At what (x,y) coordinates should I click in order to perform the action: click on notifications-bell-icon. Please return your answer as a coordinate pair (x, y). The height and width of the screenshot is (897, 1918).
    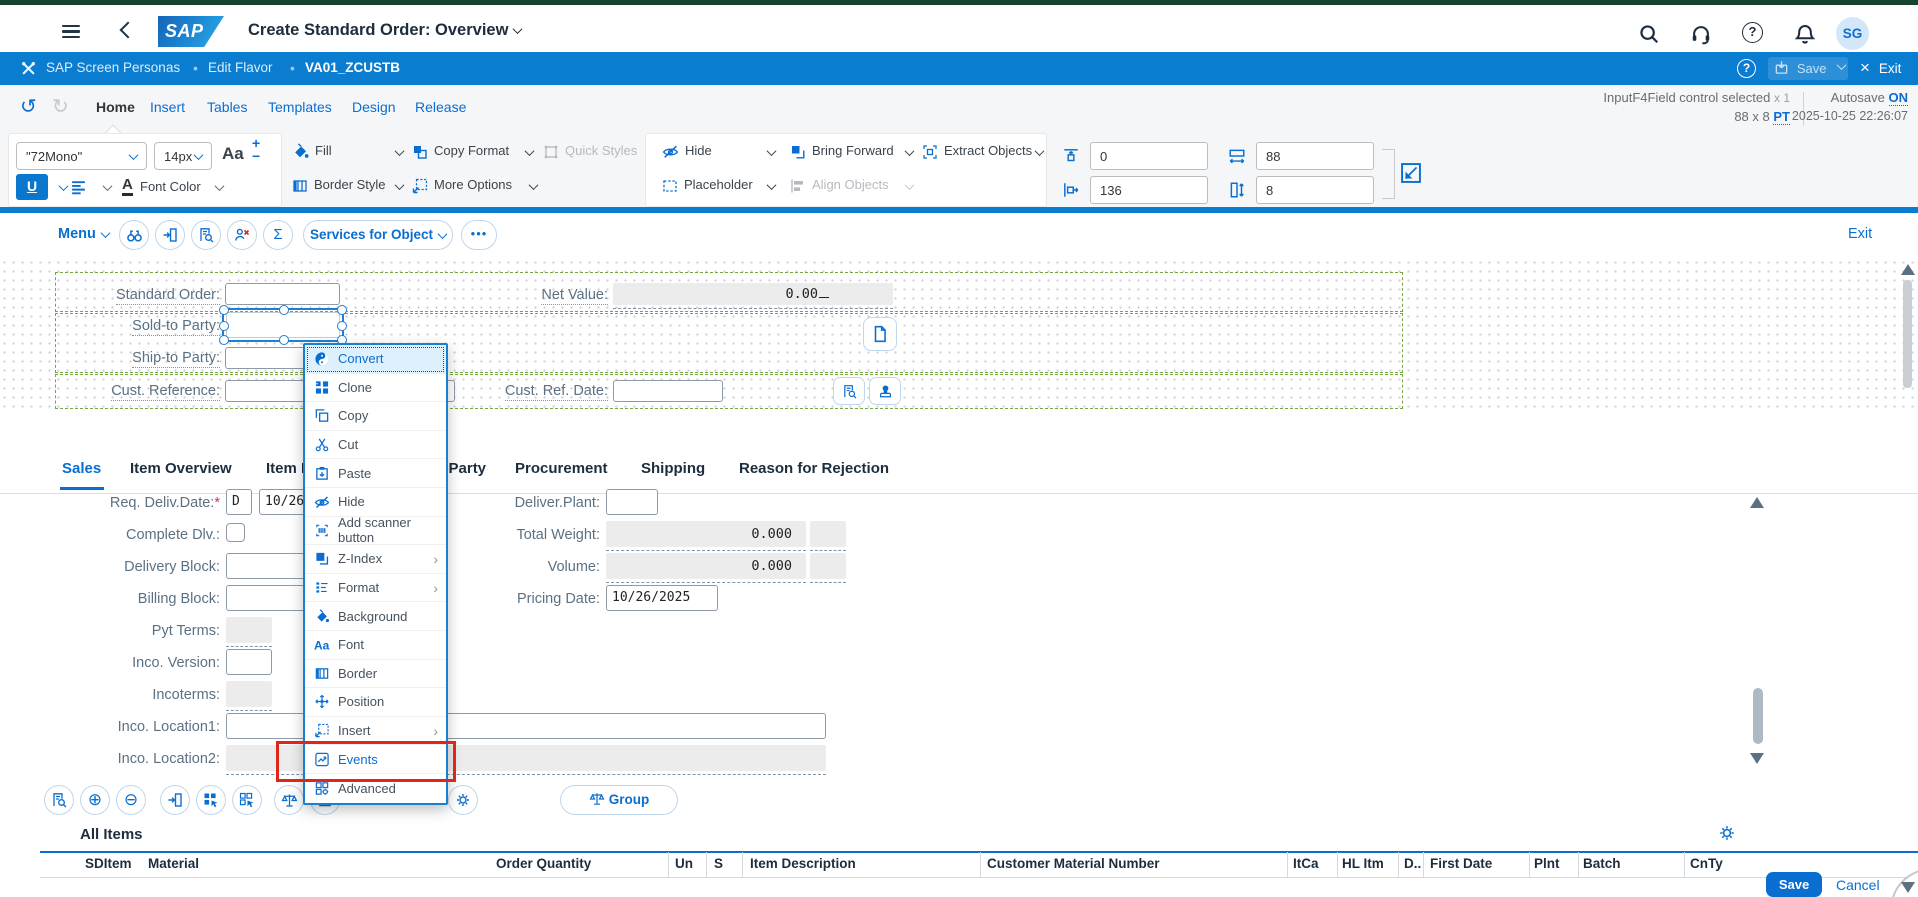
    Looking at the image, I should click on (1805, 34).